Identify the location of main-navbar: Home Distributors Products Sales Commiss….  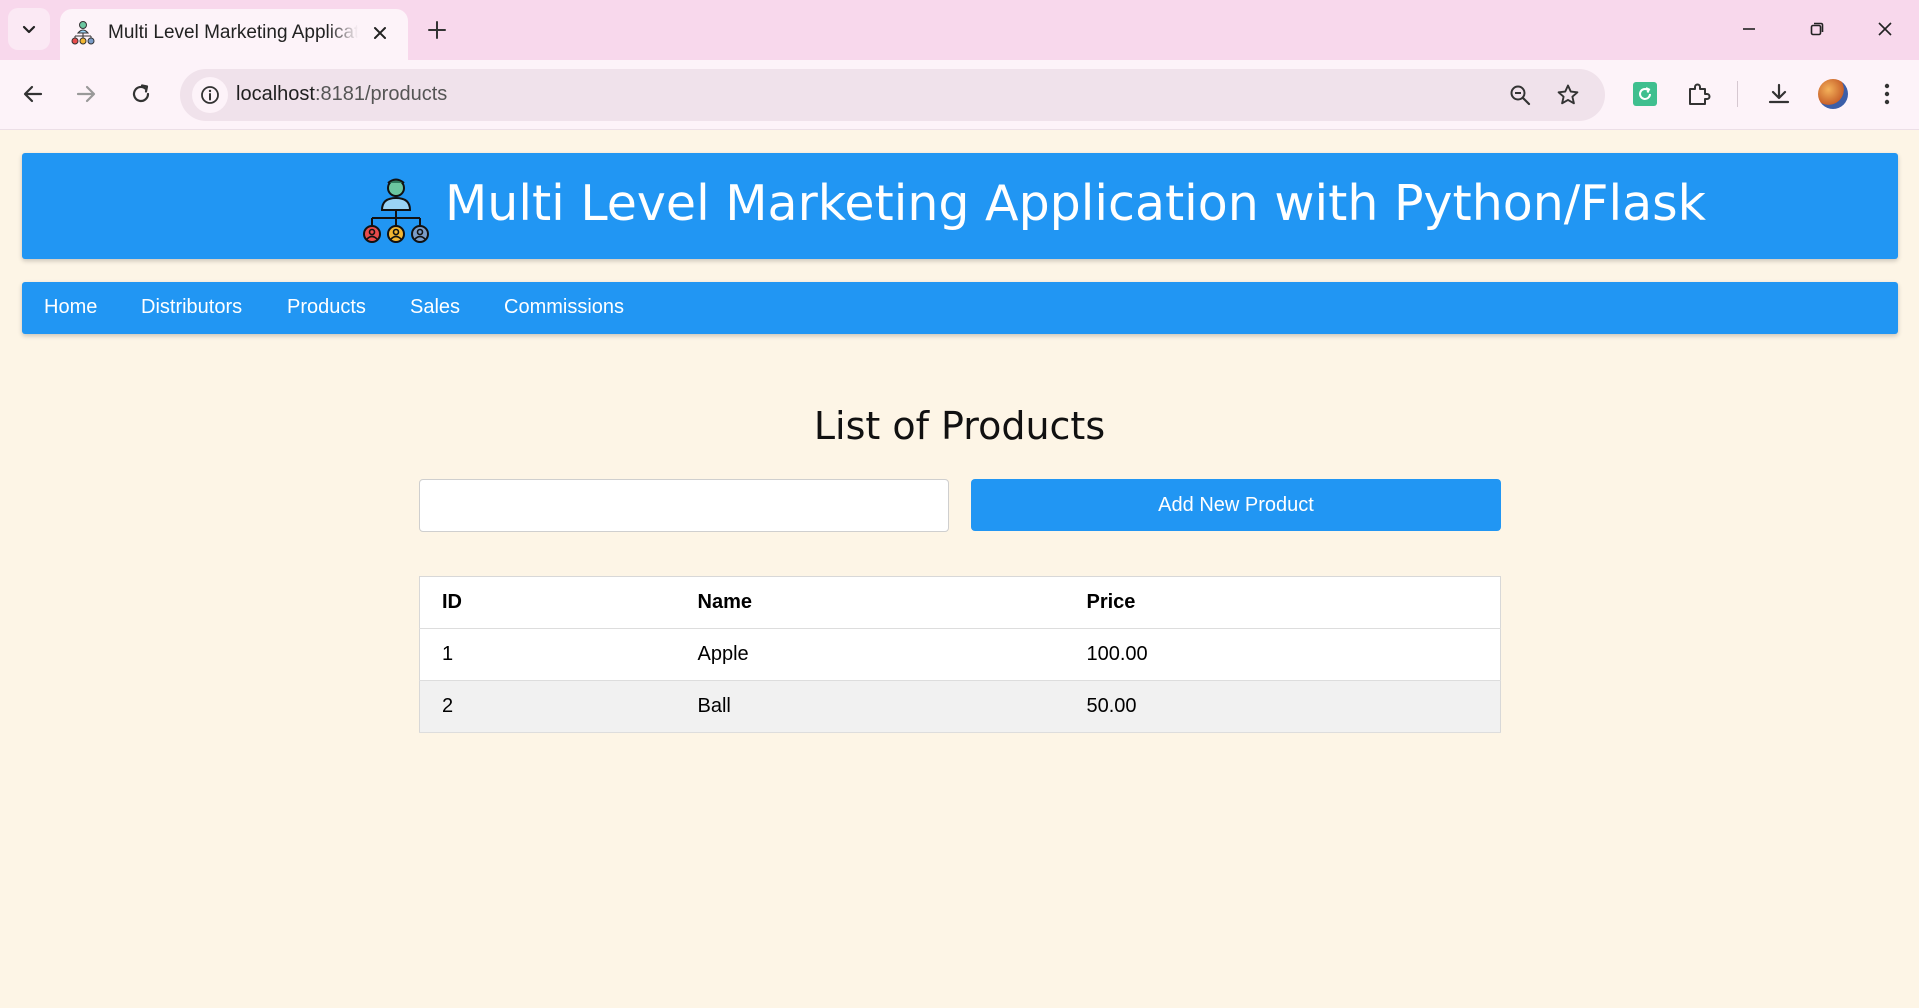
(960, 308).